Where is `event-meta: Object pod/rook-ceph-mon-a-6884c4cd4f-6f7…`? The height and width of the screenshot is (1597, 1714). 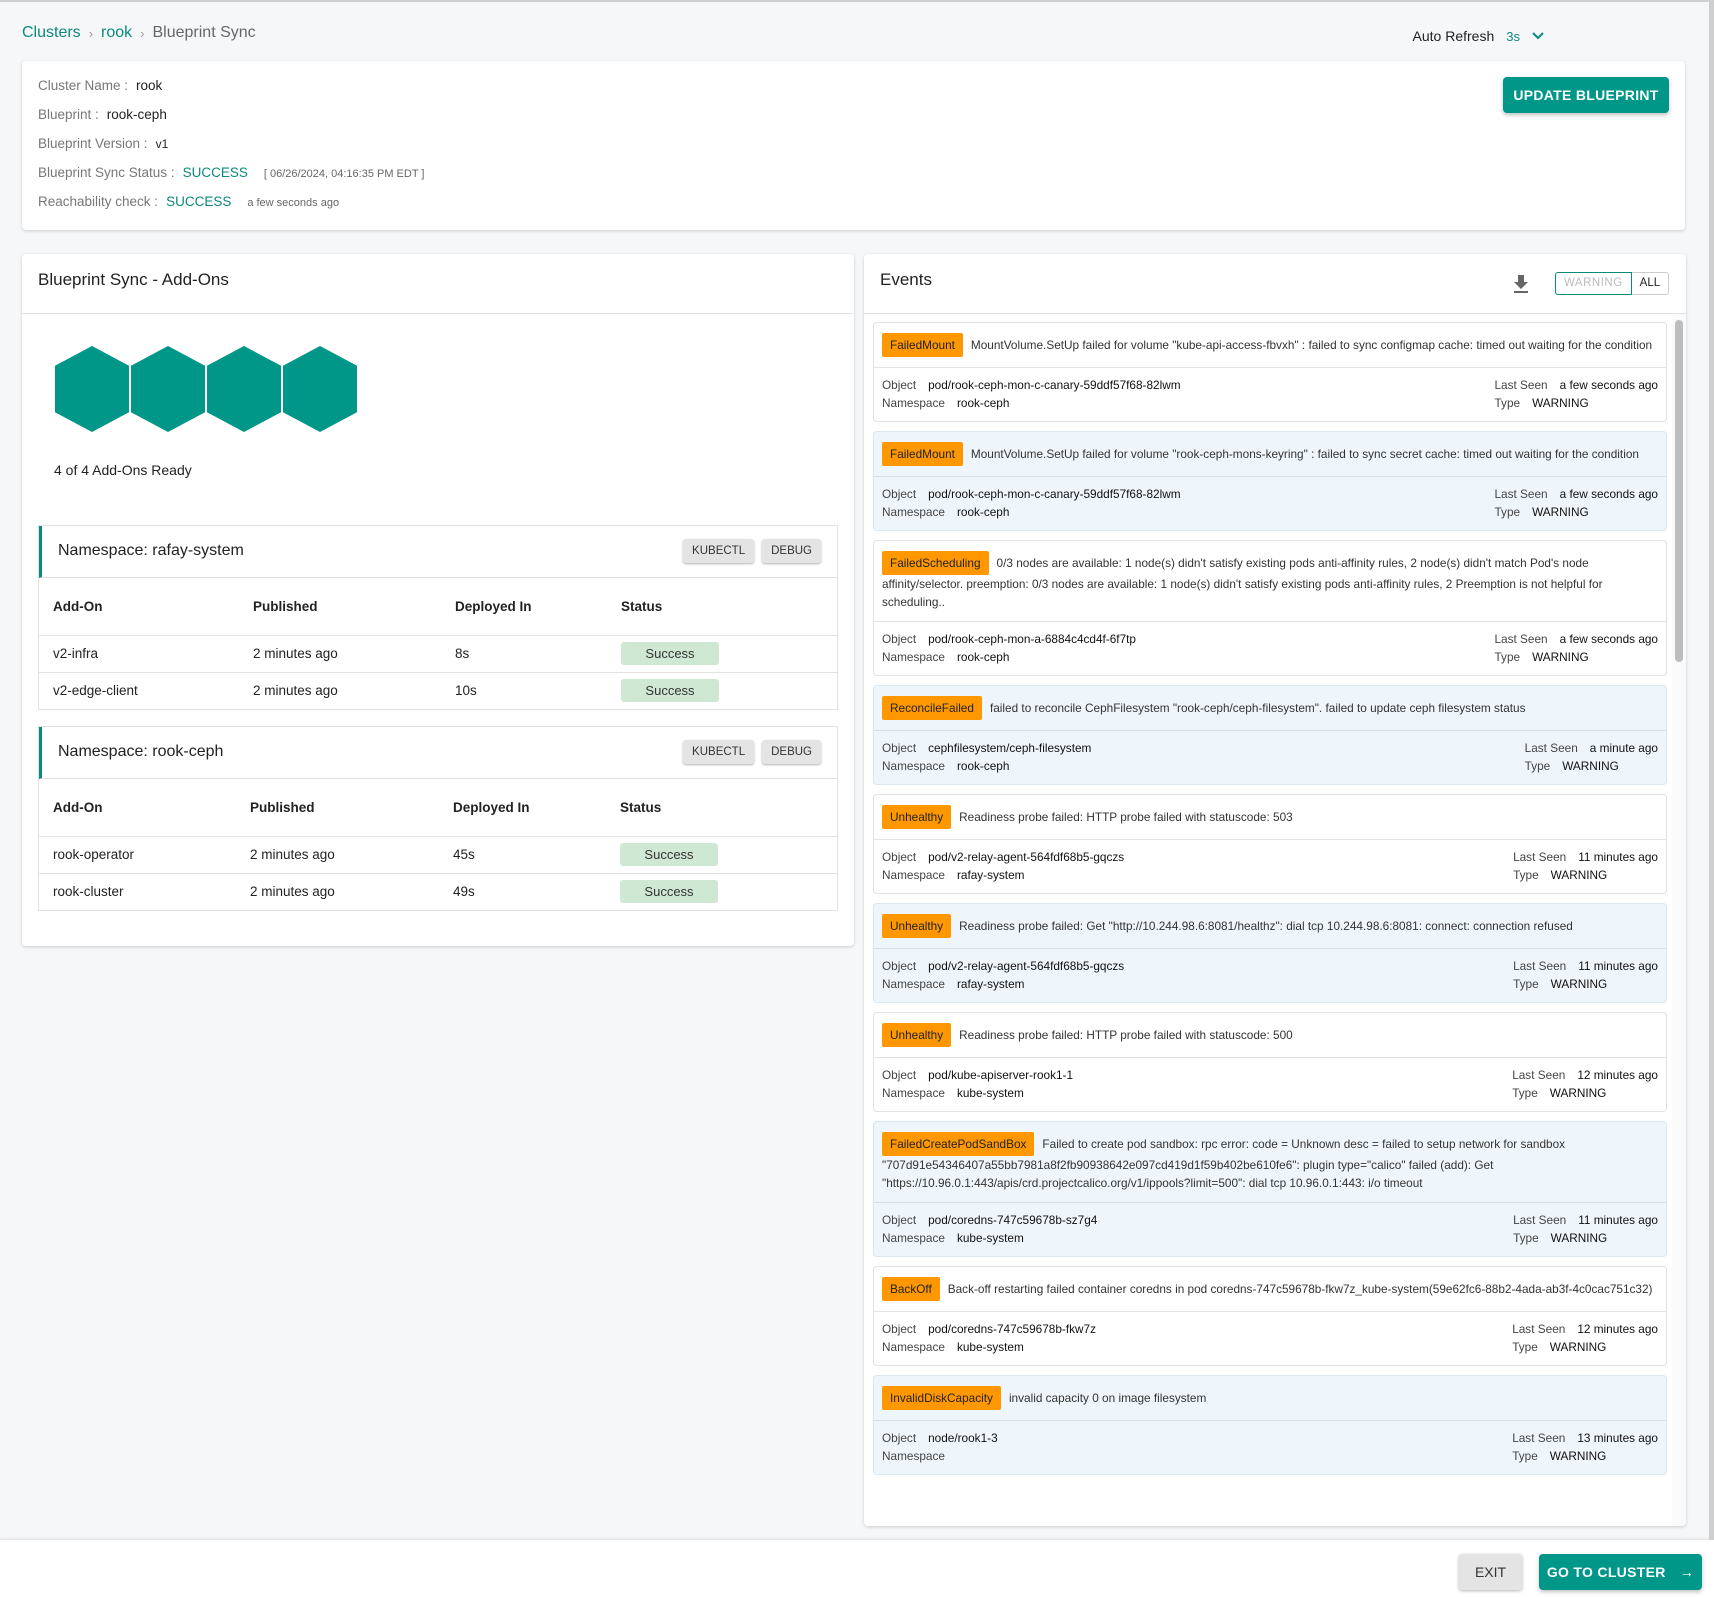 event-meta: Object pod/rook-ceph-mon-a-6884c4cd4f-6f7… is located at coordinates (1270, 648).